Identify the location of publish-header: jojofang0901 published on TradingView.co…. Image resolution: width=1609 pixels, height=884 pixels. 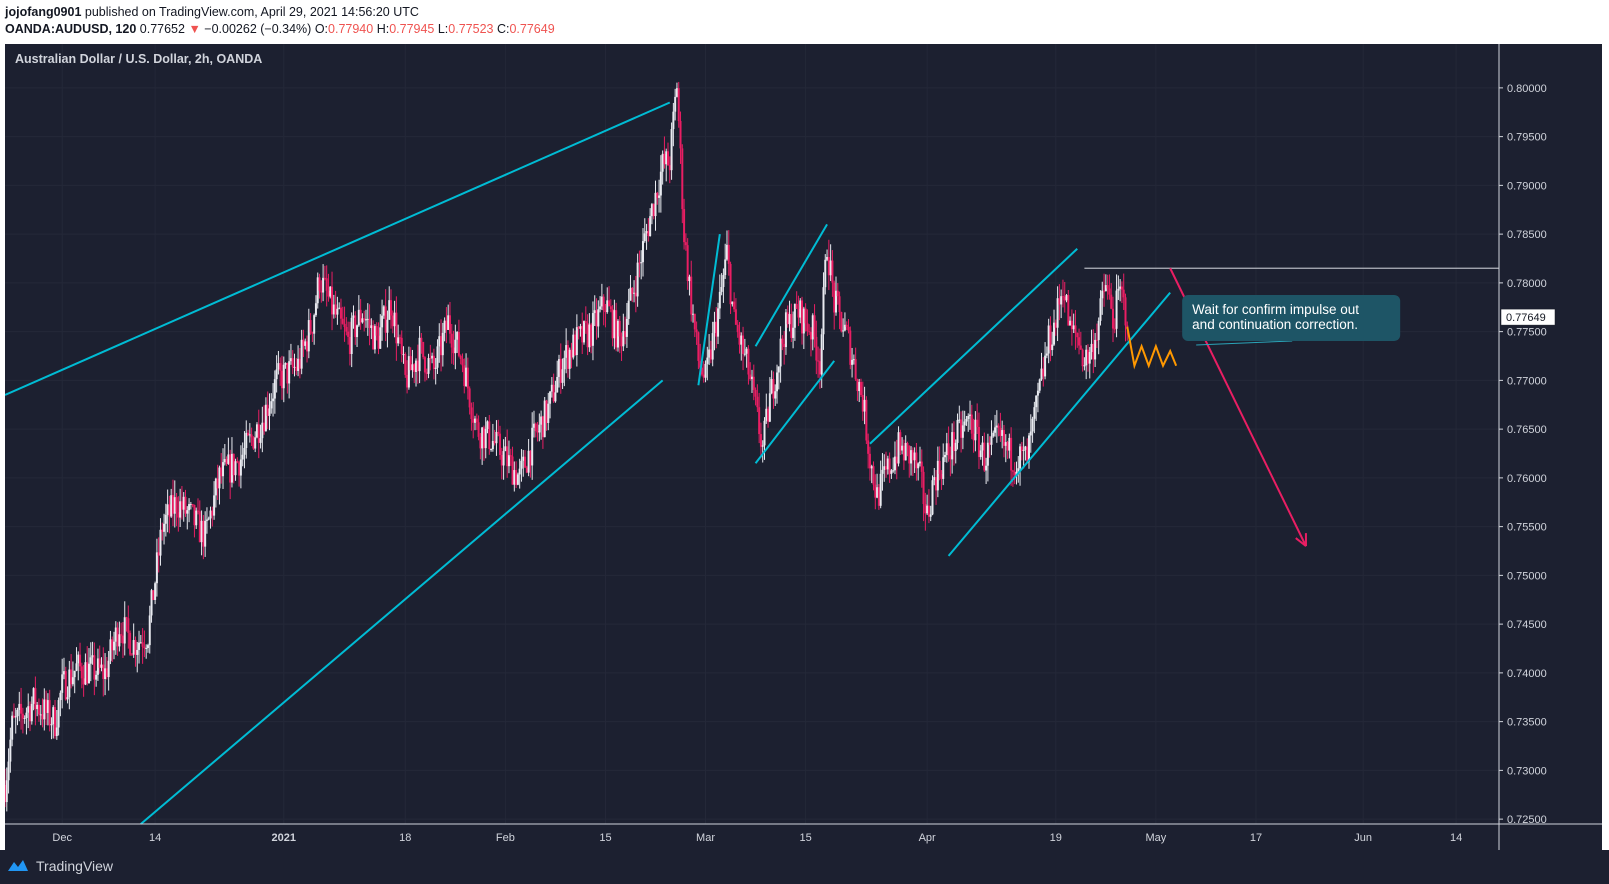
(804, 21).